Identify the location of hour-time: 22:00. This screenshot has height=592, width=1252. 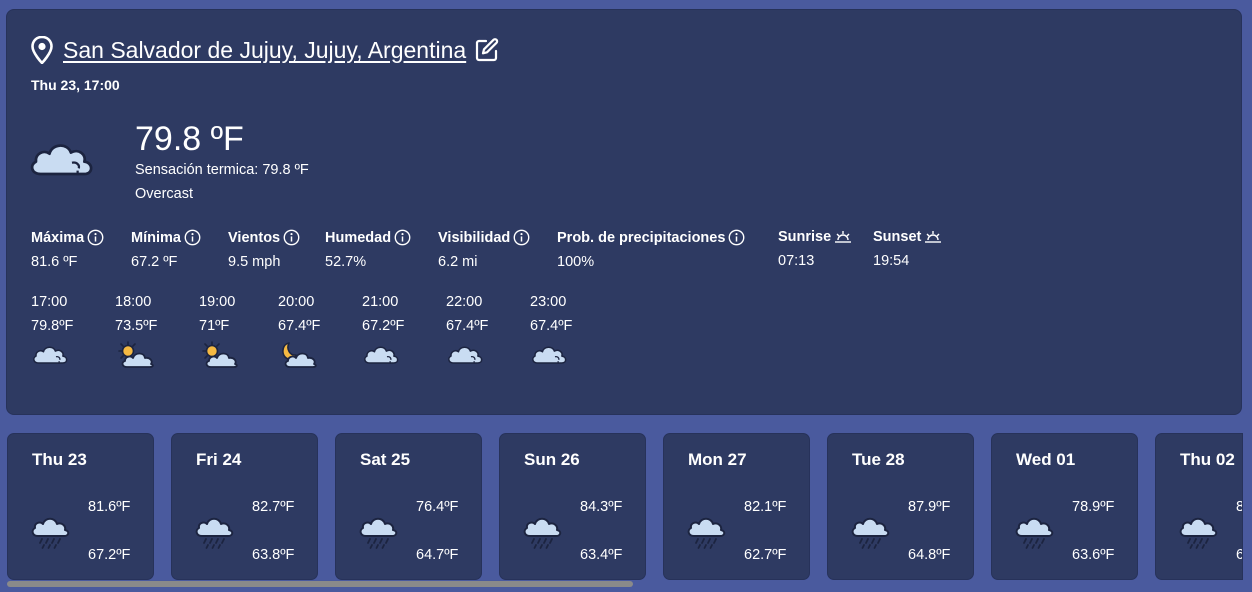
(464, 302).